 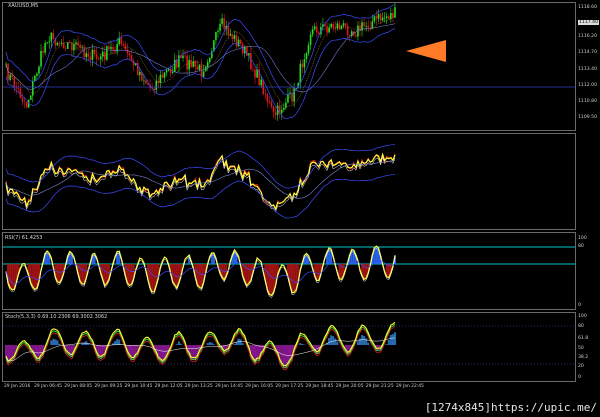 What do you see at coordinates (410, 386) in the screenshot?
I see `time-axis-label: 29 Jan 22:45` at bounding box center [410, 386].